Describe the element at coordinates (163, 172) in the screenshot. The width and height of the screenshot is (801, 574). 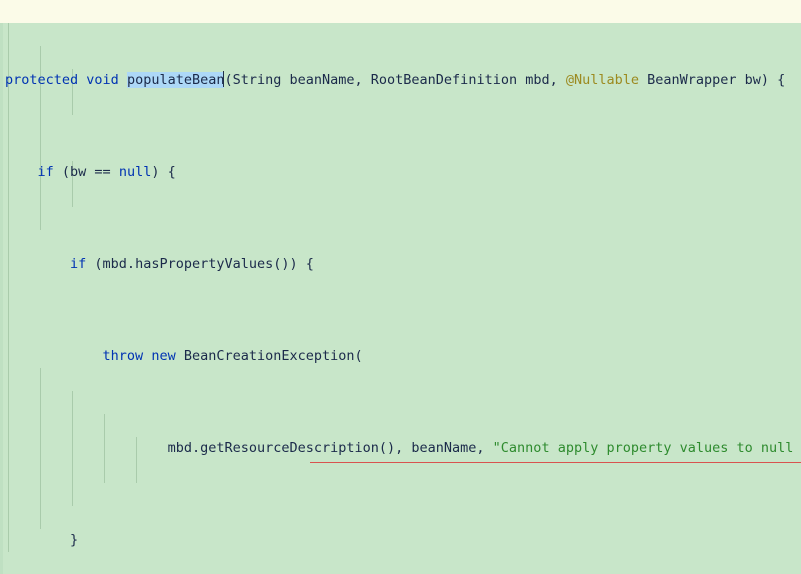
I see `line-tail: ) {` at that location.